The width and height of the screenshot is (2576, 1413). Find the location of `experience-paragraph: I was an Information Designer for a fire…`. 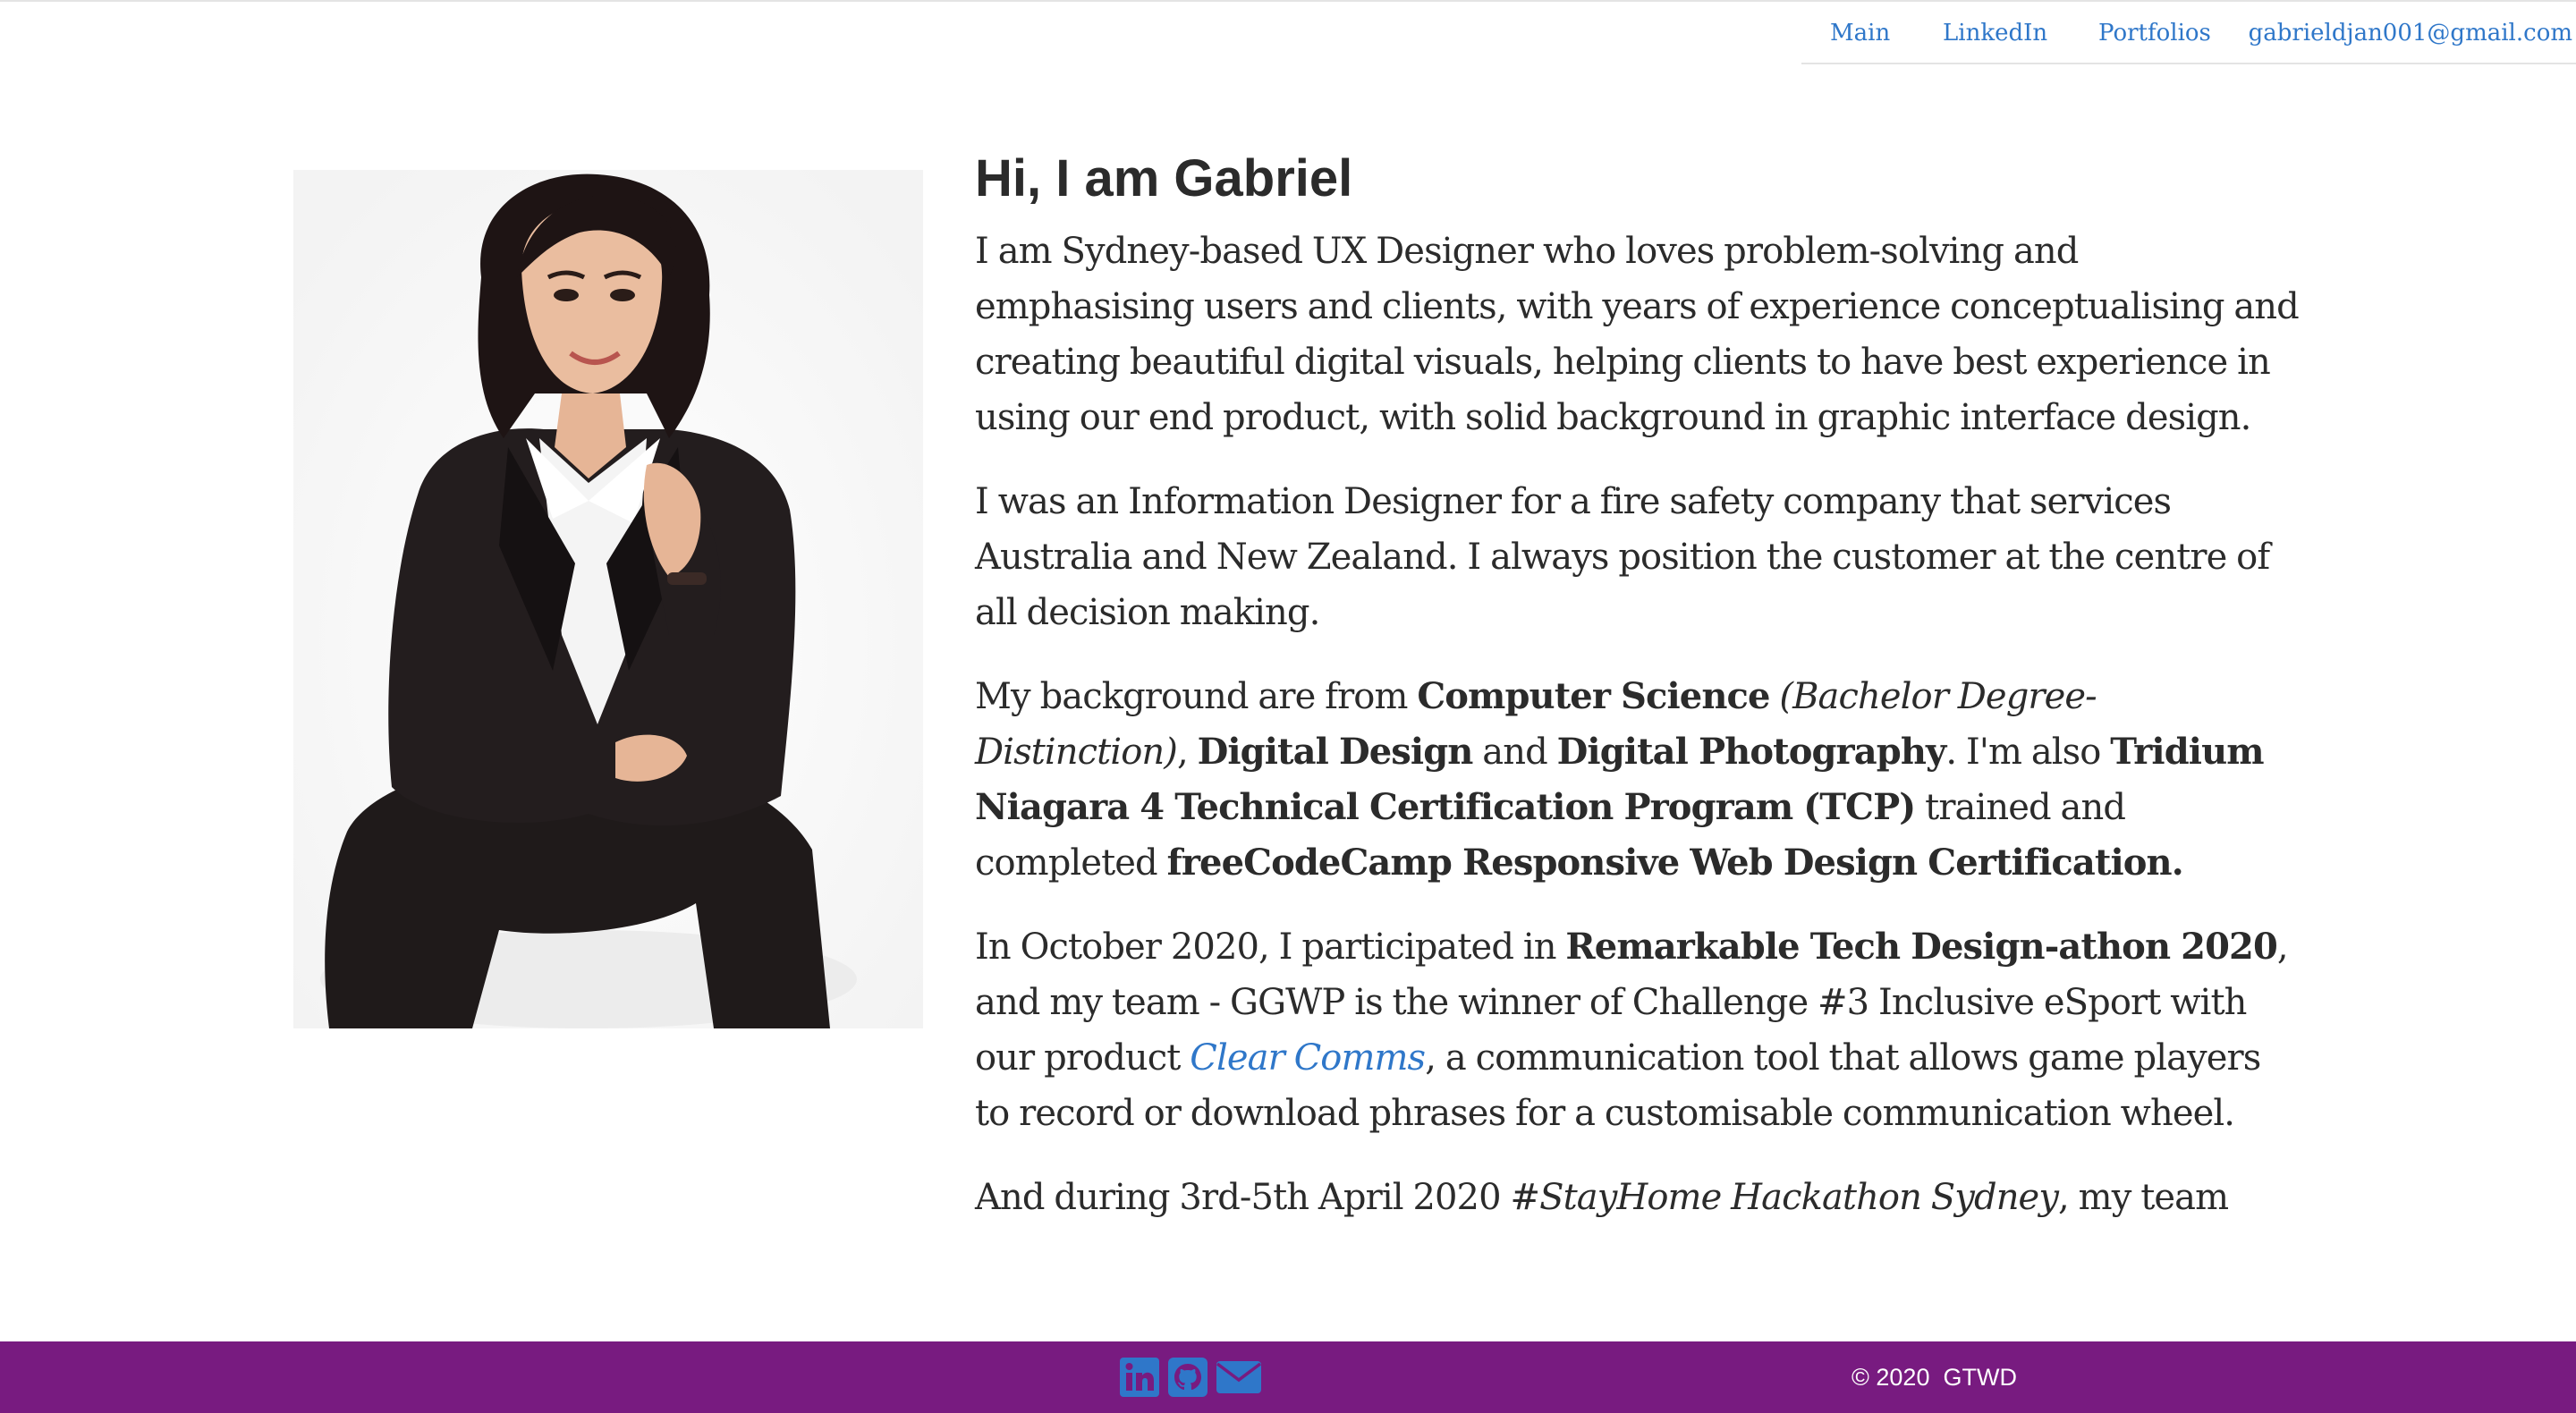

experience-paragraph: I was an Information Designer for a fire… is located at coordinates (1622, 557).